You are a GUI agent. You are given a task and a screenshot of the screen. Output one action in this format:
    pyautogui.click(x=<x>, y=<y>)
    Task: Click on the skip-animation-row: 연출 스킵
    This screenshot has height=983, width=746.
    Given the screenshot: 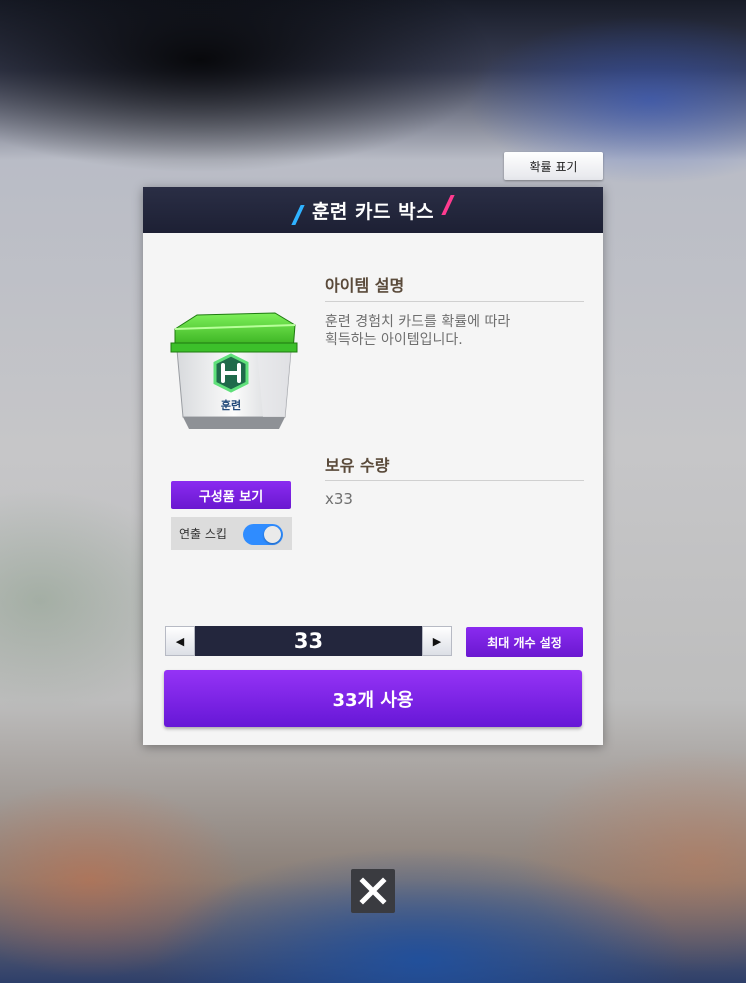 What is the action you would take?
    pyautogui.click(x=231, y=533)
    